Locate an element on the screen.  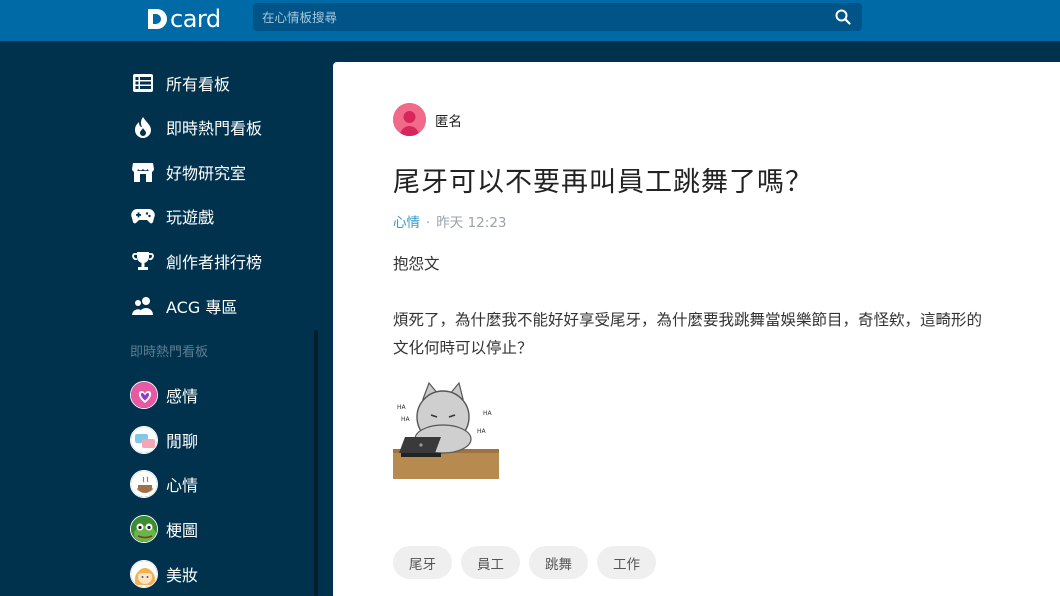
section-title-hot-boards: 即時熱門看板 is located at coordinates (169, 352).